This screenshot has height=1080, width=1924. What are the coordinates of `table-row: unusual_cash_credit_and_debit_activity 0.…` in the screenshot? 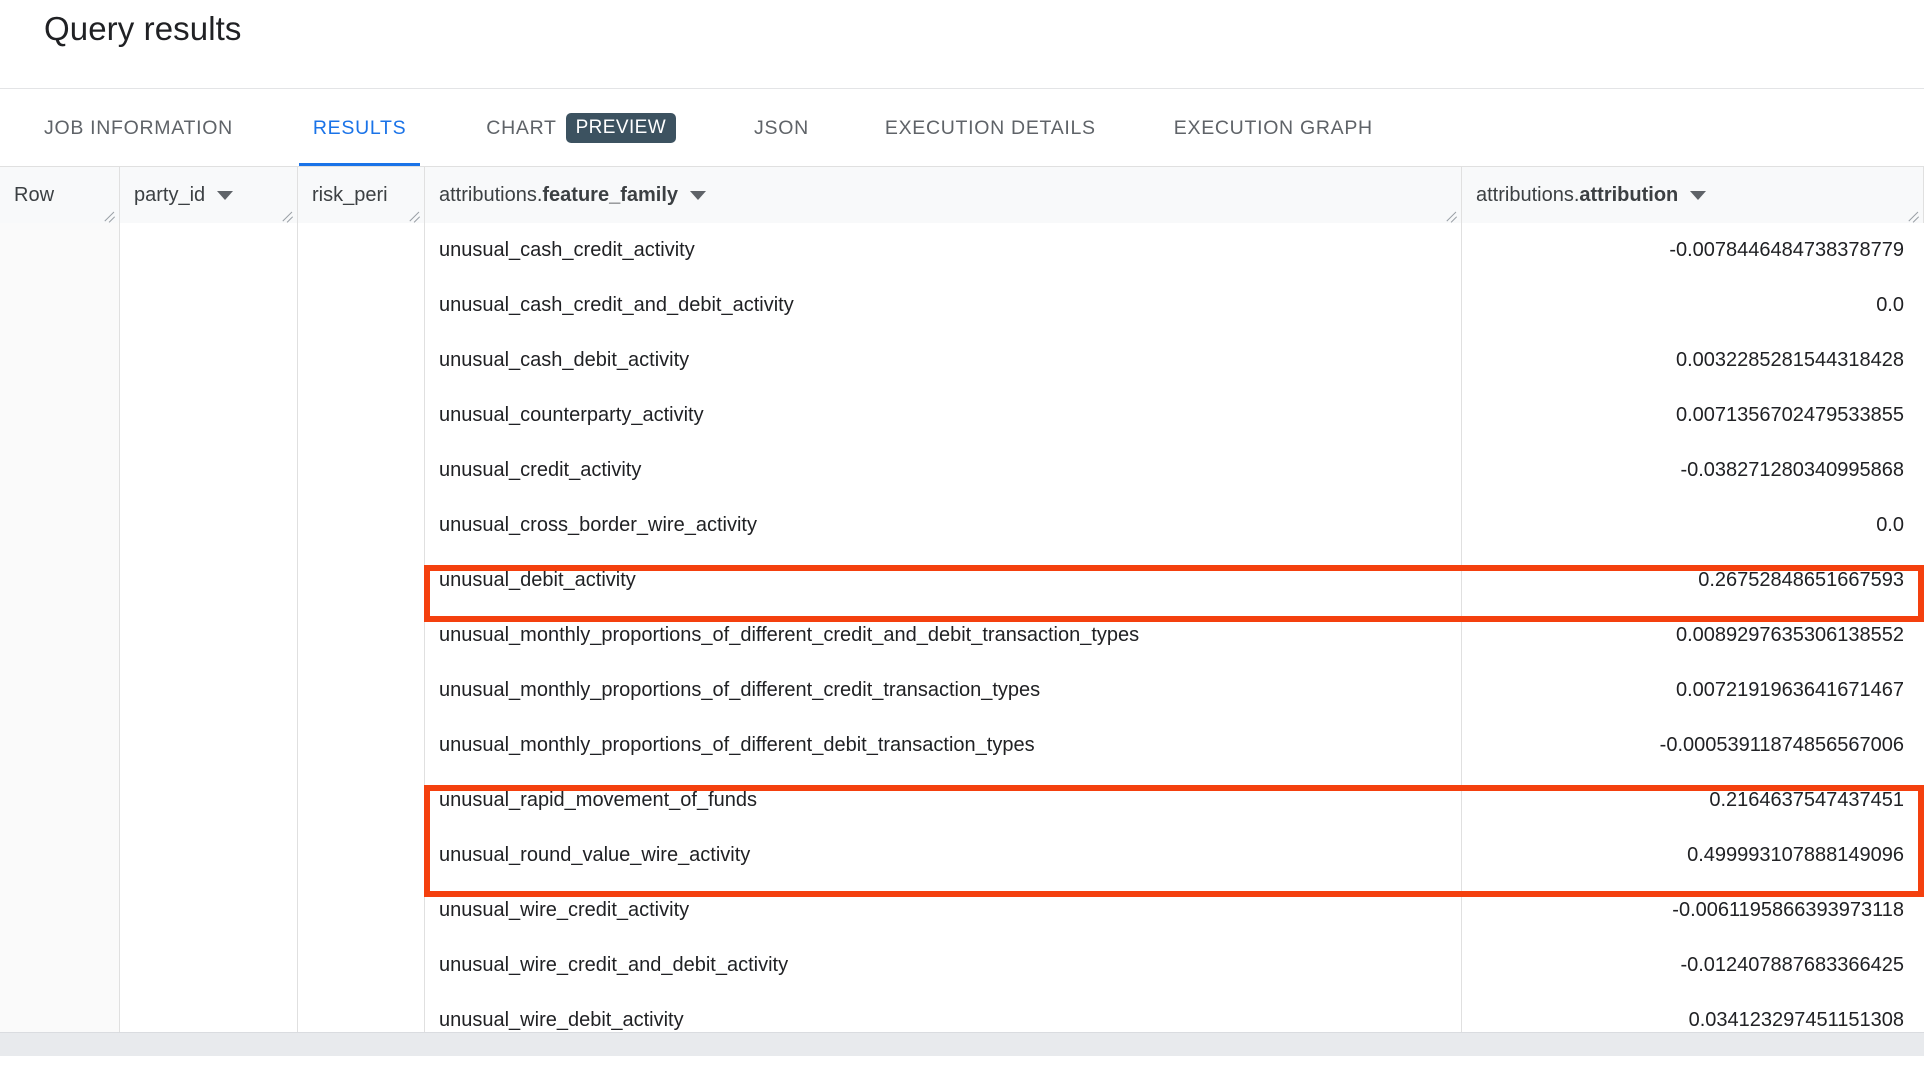 It's located at (962, 305).